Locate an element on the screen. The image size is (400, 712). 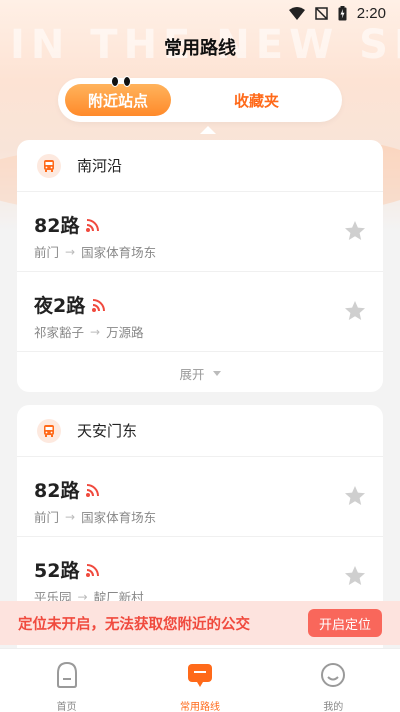
stop-header: 天安门东 is located at coordinates (200, 431).